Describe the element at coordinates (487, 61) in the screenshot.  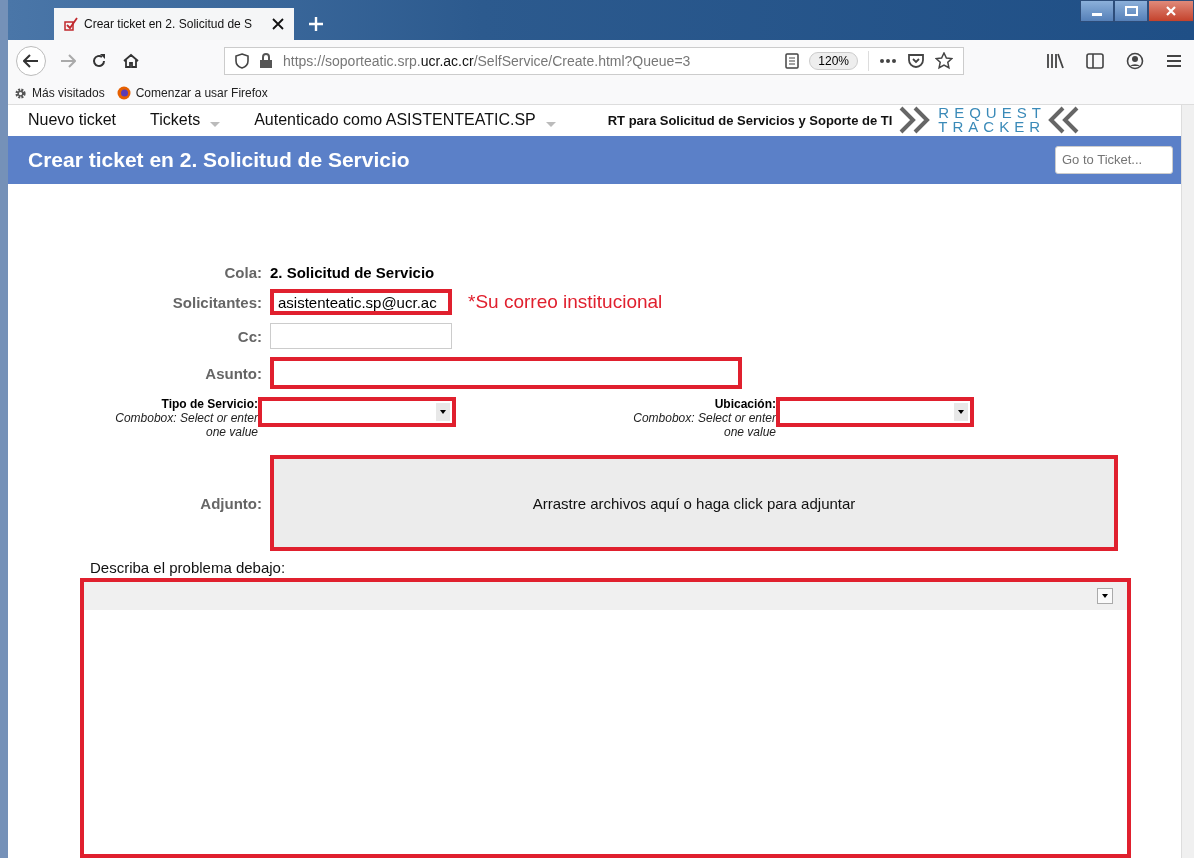
I see `url-text: https://soporteatic.srp.ucr.ac.cr/SelfService/Create.html?Queue=3` at that location.